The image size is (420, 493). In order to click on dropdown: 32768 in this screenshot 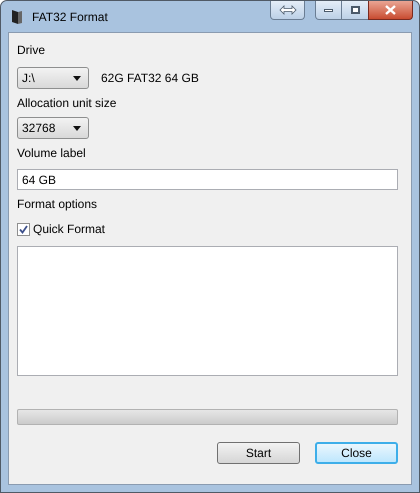, I will do `click(53, 128)`.